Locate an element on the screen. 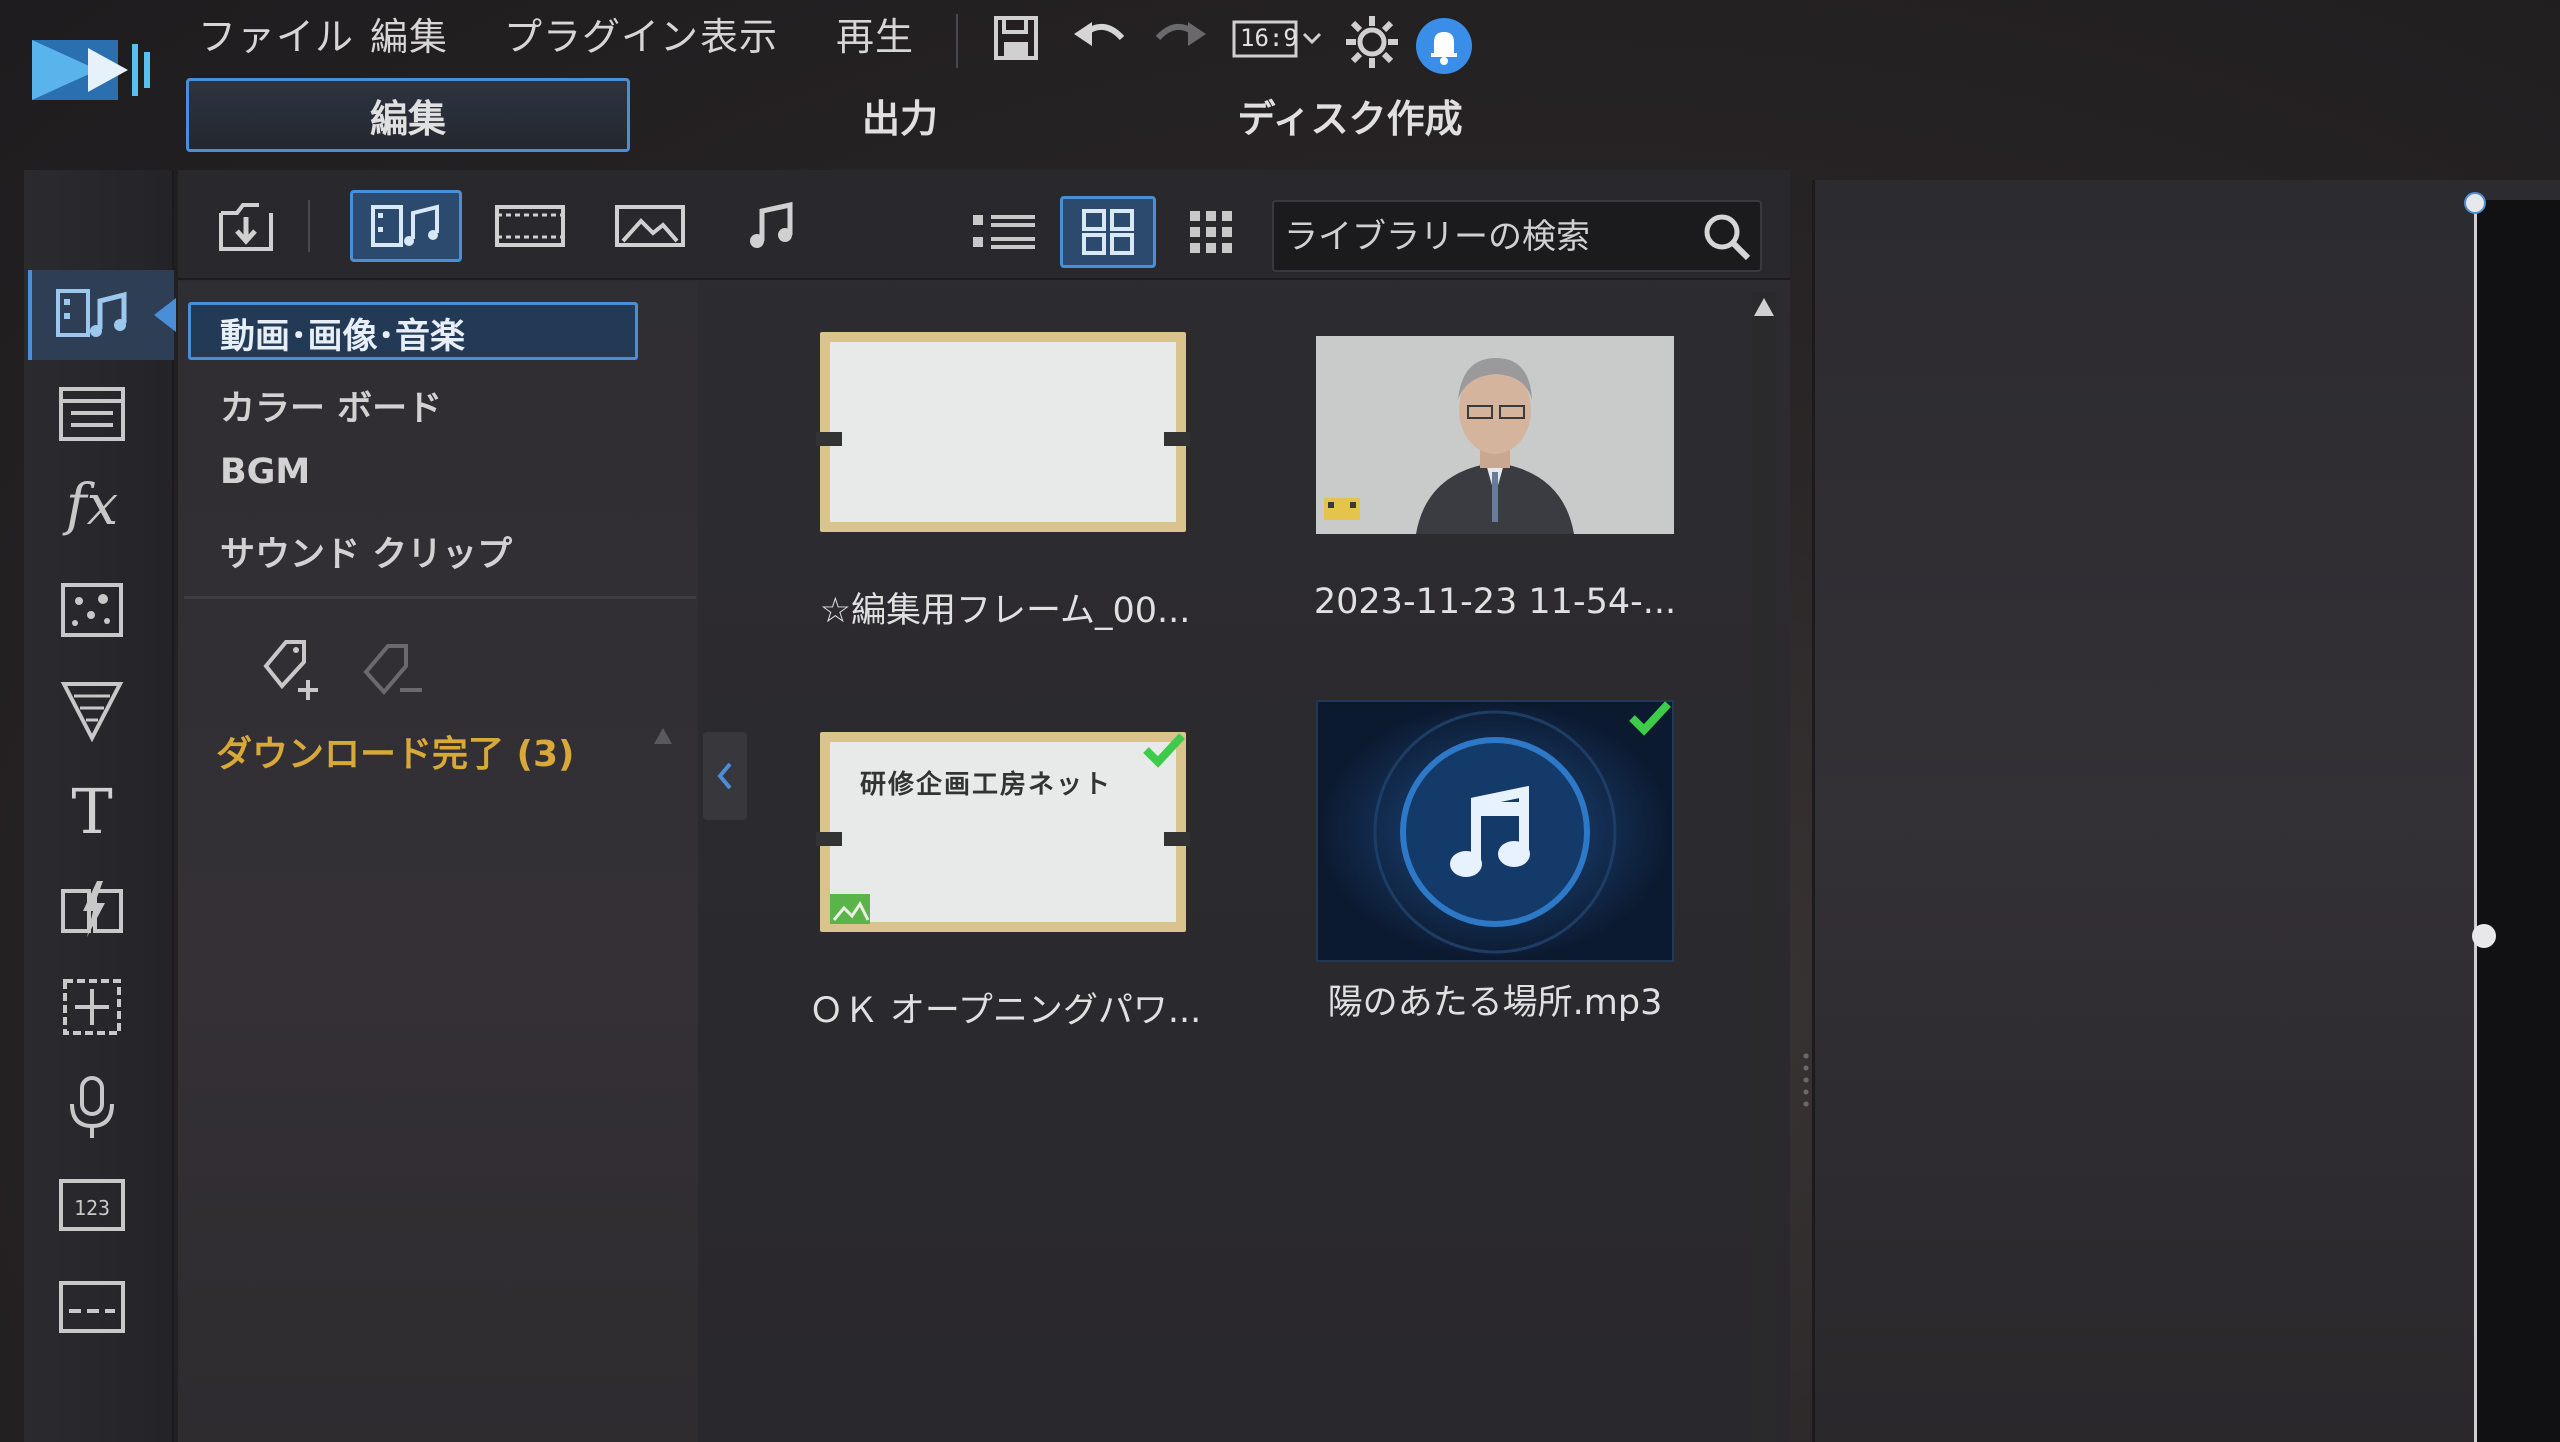 This screenshot has width=2560, height=1442. filter-video-button is located at coordinates (530, 226).